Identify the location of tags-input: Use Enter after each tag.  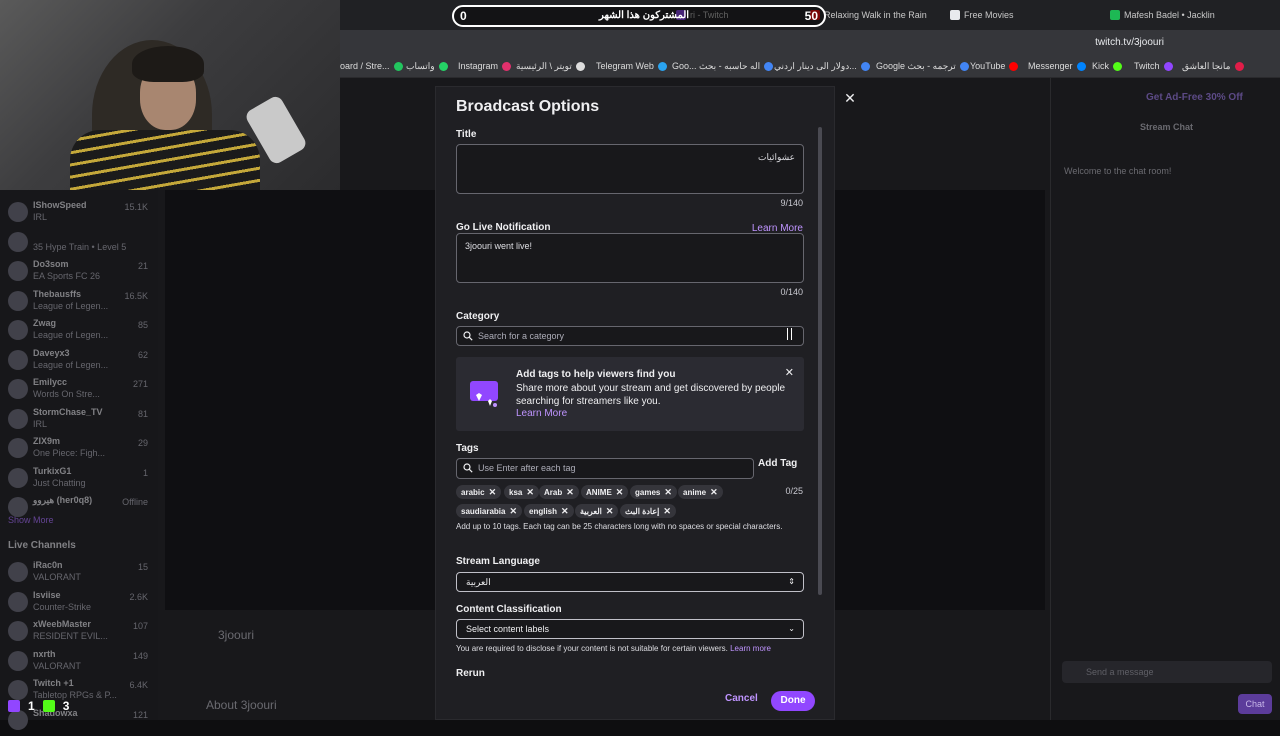
(605, 468).